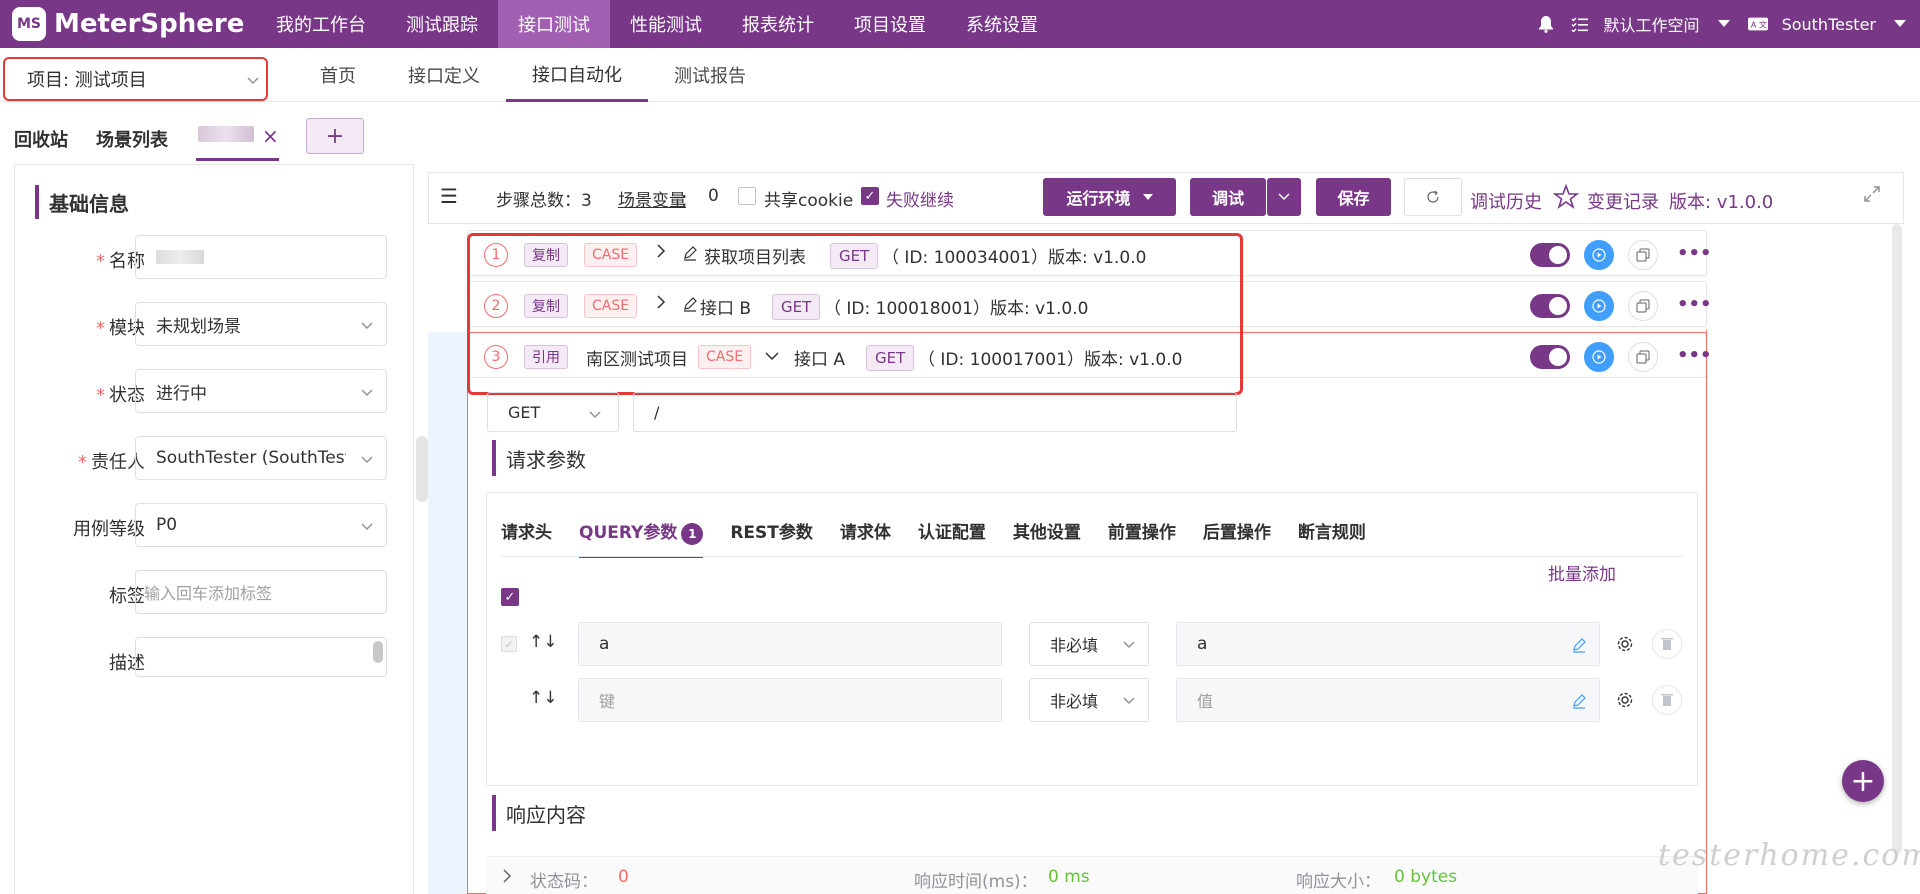 The width and height of the screenshot is (1920, 894). What do you see at coordinates (1900, 24) in the screenshot?
I see `user-caret-down-icon` at bounding box center [1900, 24].